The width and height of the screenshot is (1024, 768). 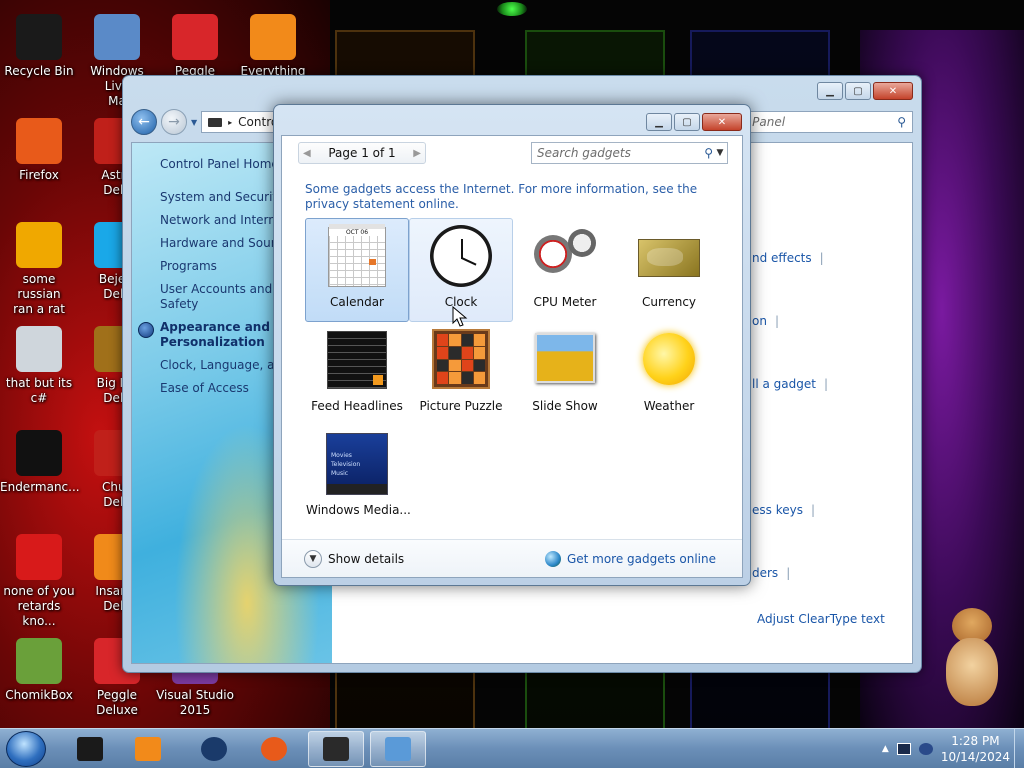 I want to click on tray-expand-icon: ▲, so click(x=885, y=749).